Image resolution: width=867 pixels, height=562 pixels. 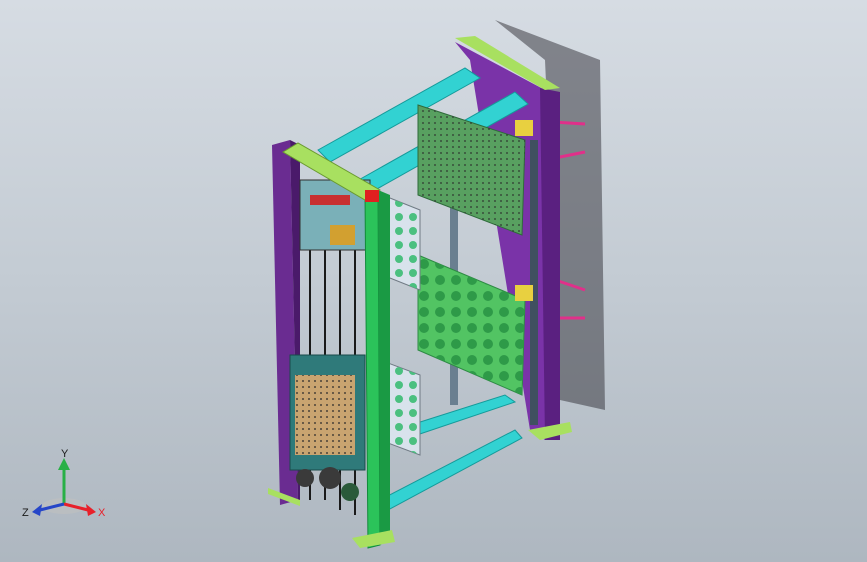 I want to click on z-axis-arrow-icon, so click(x=37, y=510).